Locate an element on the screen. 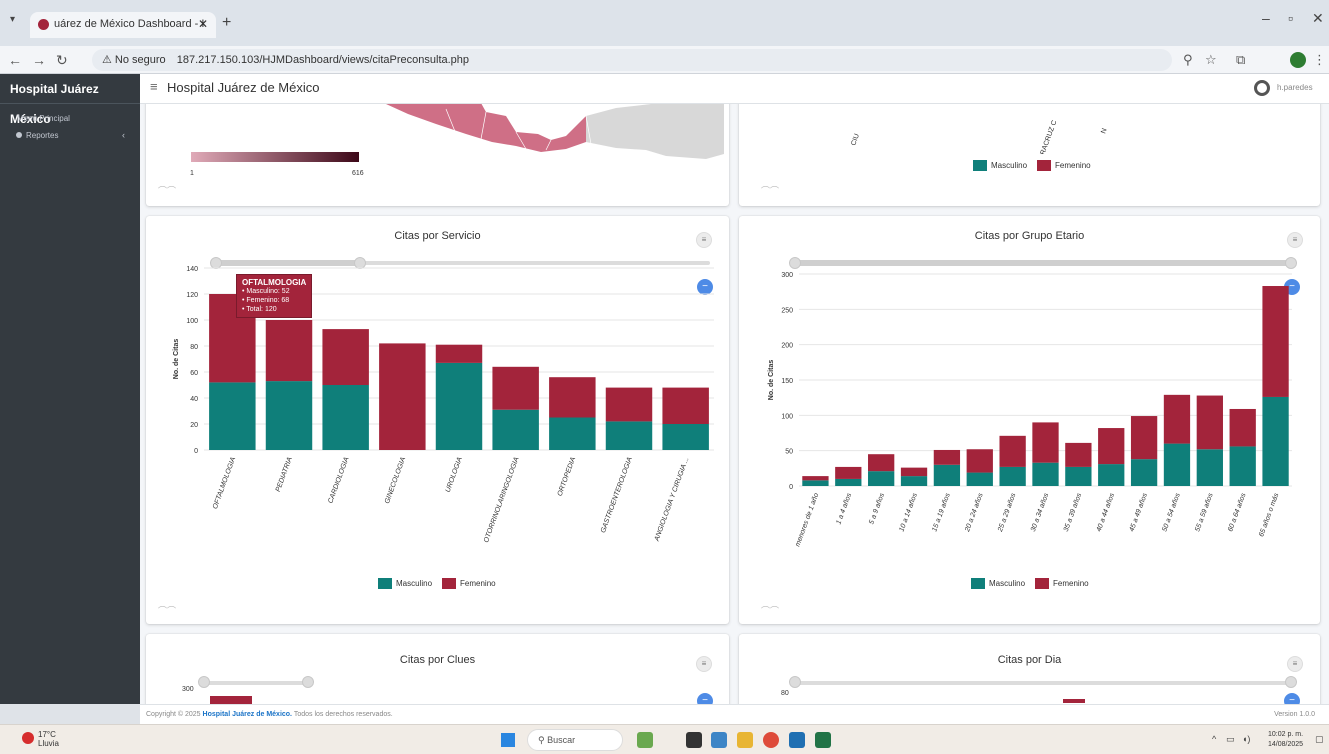 The width and height of the screenshot is (1329, 754). tray-chevron-icon: ^ is located at coordinates (1214, 739).